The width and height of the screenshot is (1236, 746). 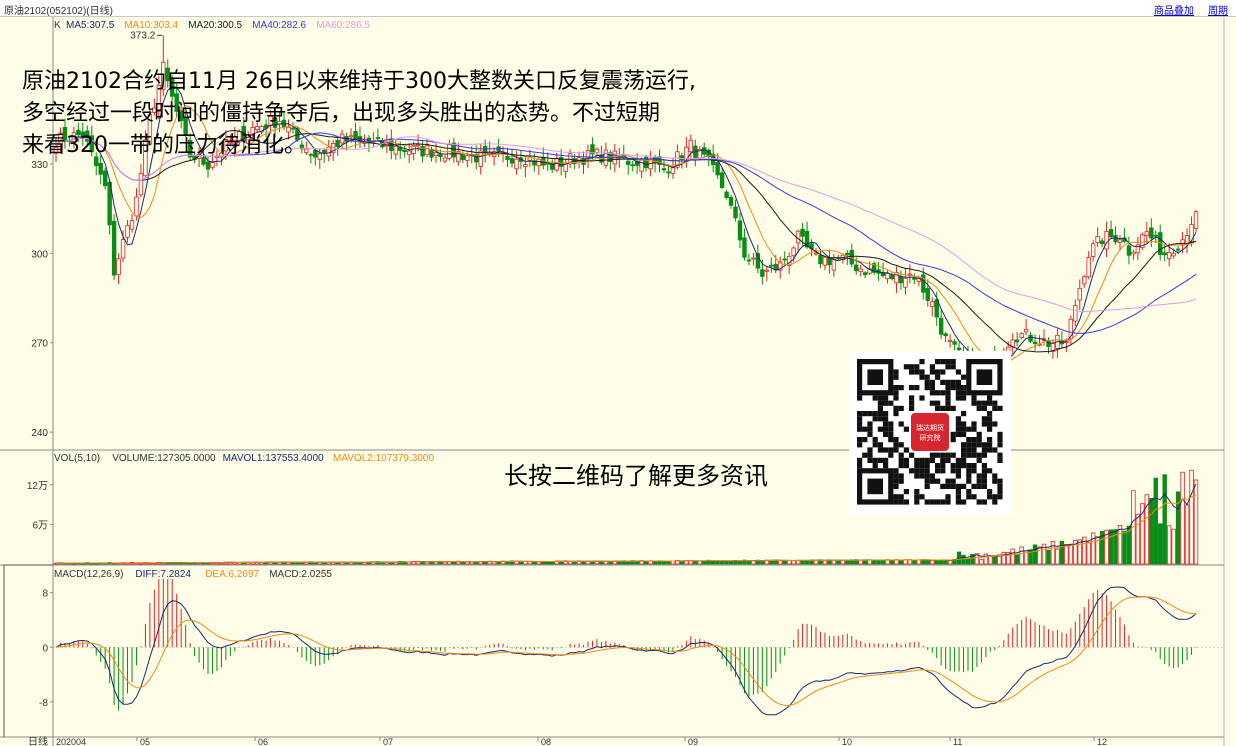 What do you see at coordinates (1218, 9) in the screenshot?
I see `period-link: 周期` at bounding box center [1218, 9].